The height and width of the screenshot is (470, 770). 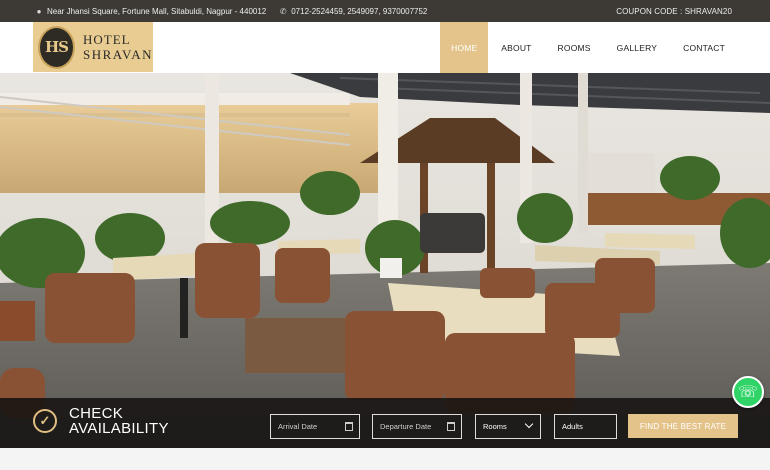 I want to click on availability-title-line2: AVAILABILITY, so click(x=119, y=428).